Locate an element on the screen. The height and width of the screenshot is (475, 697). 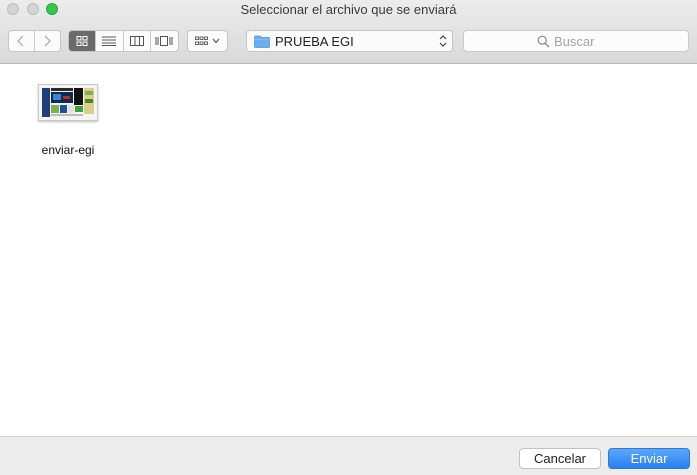
list-view-icon is located at coordinates (109, 41).